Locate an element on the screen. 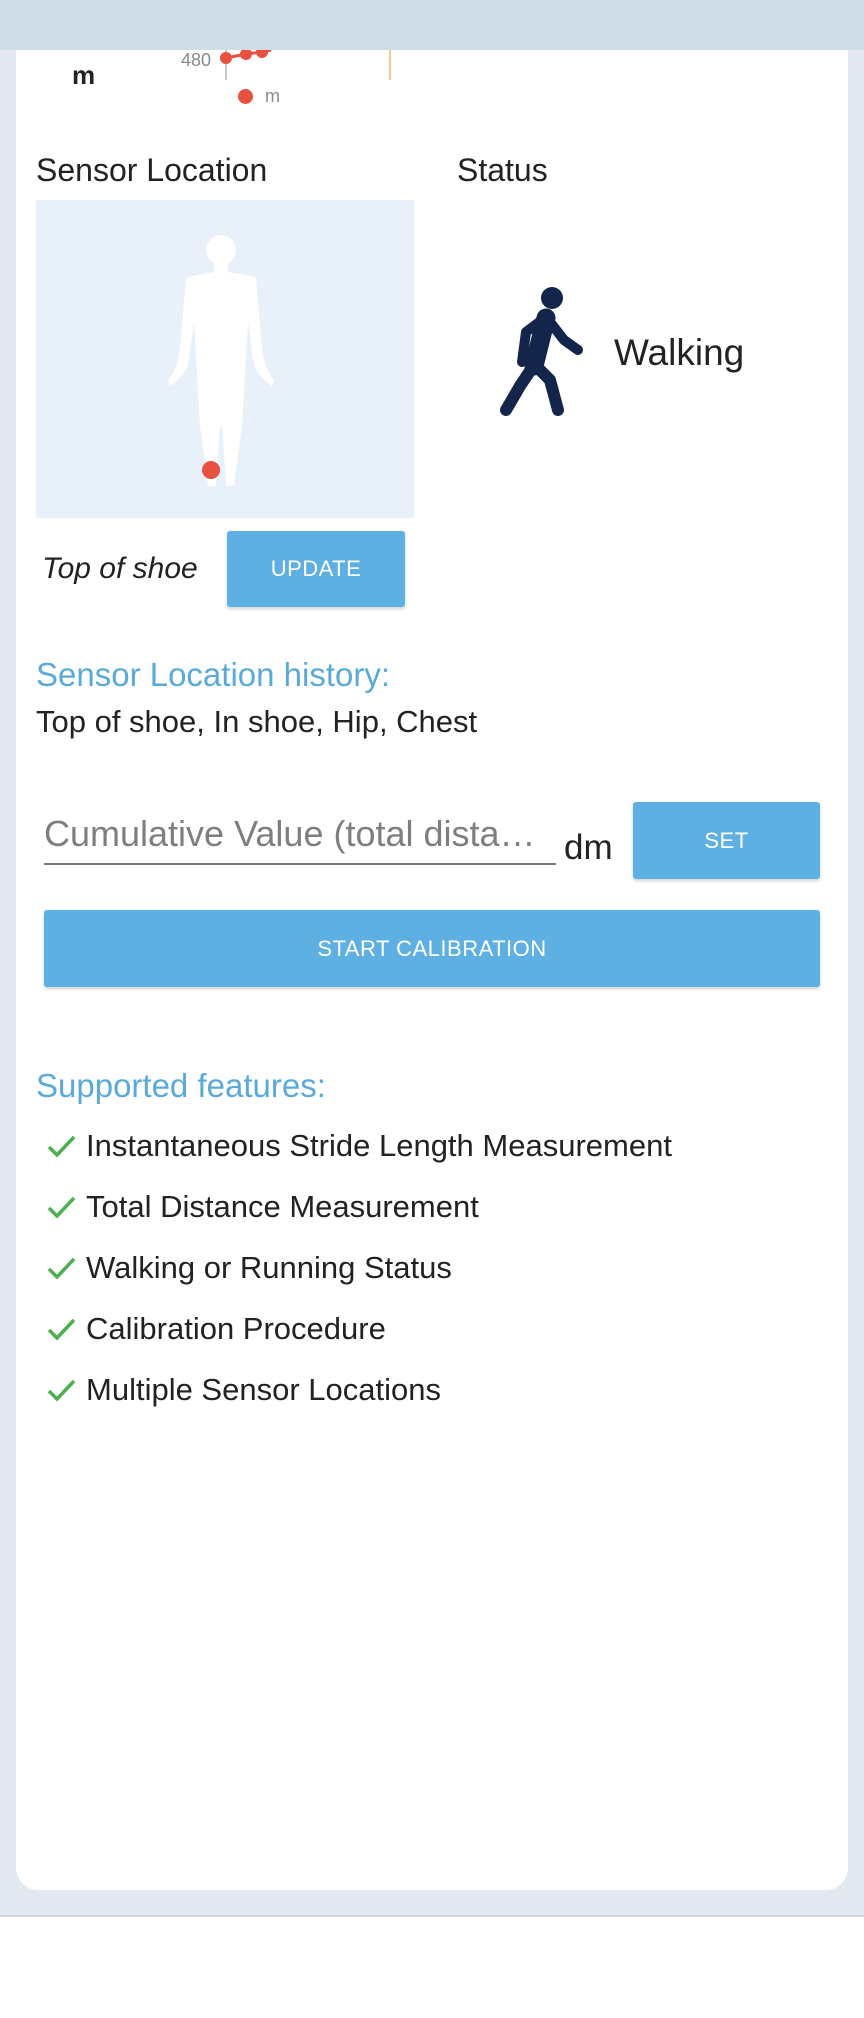 The image size is (864, 2018). status-value: Walking is located at coordinates (679, 352).